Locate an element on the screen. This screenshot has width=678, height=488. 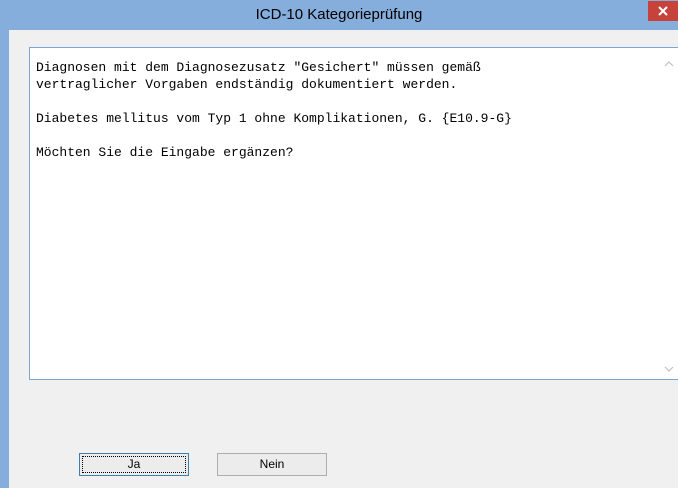
no-button-label: Nein is located at coordinates (272, 464).